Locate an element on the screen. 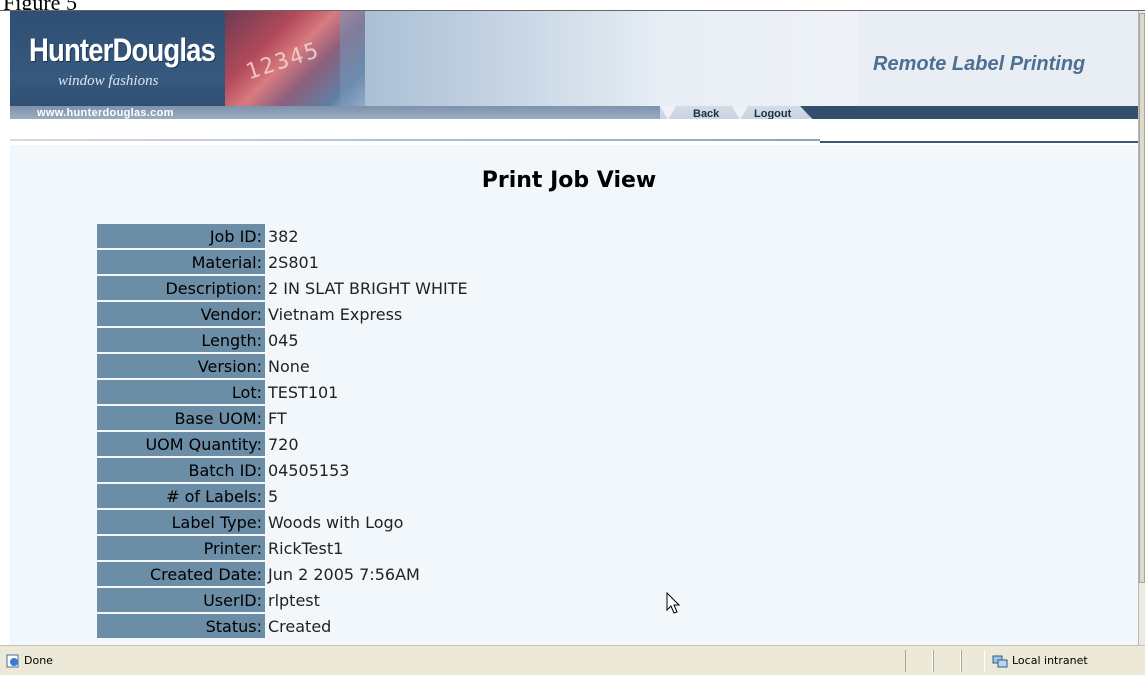  site-url-link: www.hunterdouglas.com is located at coordinates (105, 113).